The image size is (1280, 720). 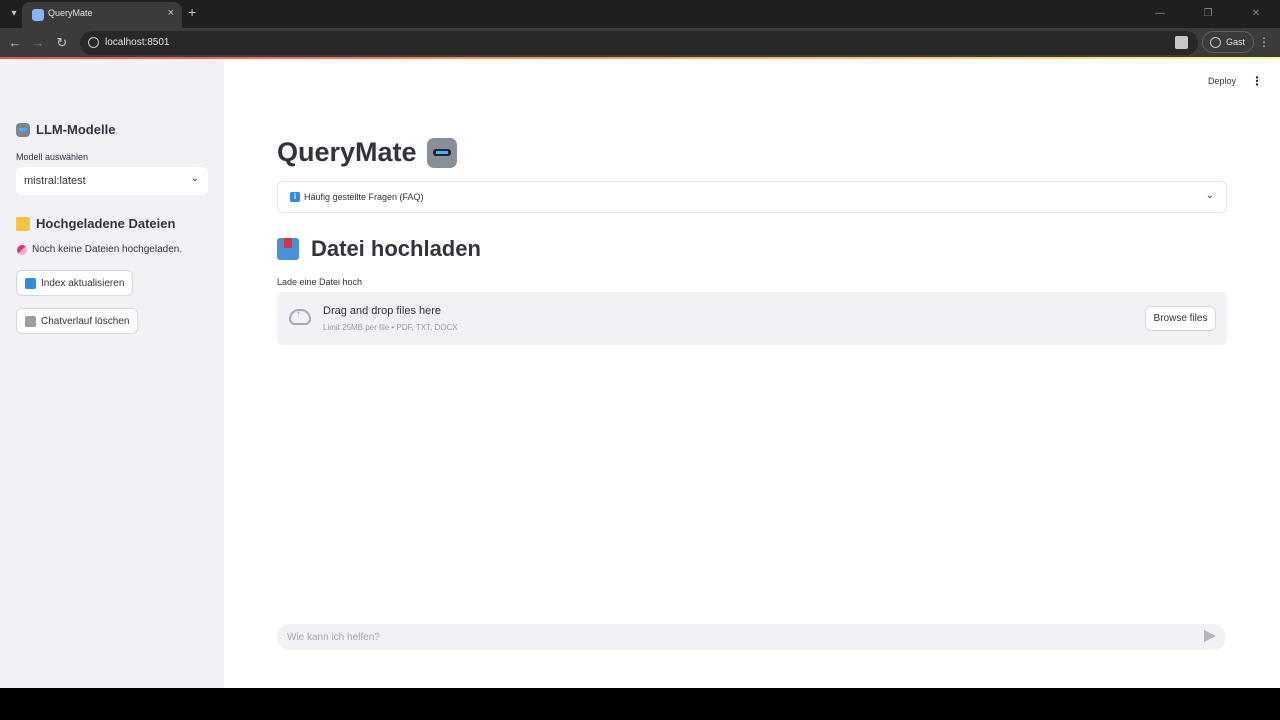 What do you see at coordinates (107, 249) in the screenshot?
I see `no-files-text: Noch keine Dateien hochgeladen.` at bounding box center [107, 249].